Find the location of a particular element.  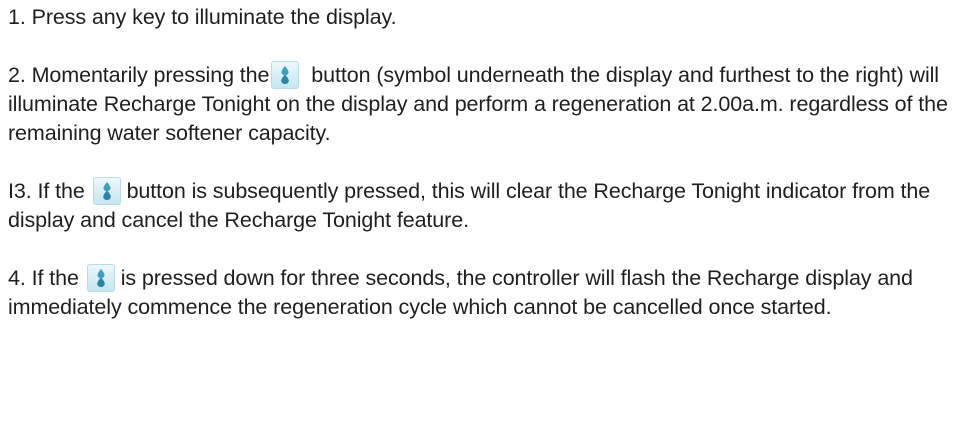

step-3-text-before: I3. If the is located at coordinates (46, 191).